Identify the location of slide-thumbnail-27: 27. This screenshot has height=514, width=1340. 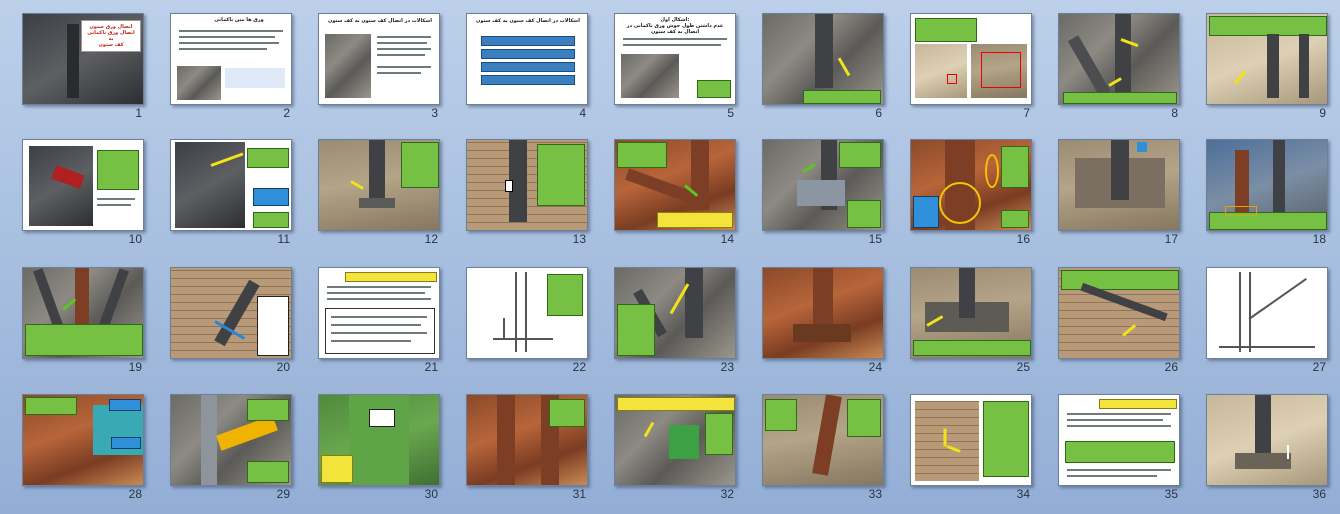
(1258, 316).